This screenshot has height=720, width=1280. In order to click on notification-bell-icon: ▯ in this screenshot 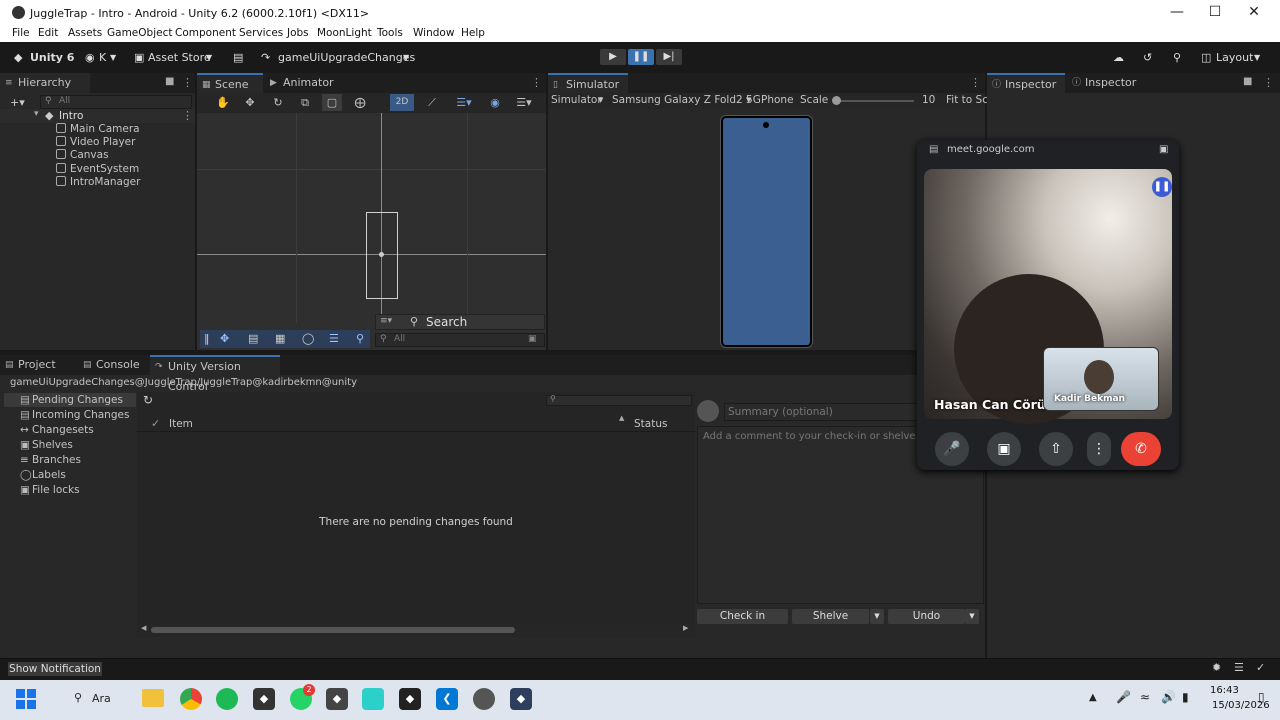, I will do `click(1261, 697)`.